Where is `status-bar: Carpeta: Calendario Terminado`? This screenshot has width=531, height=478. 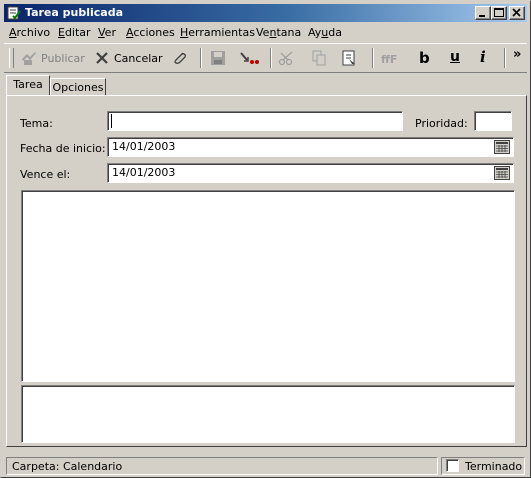
status-bar: Carpeta: Calendario Terminado is located at coordinates (265, 466).